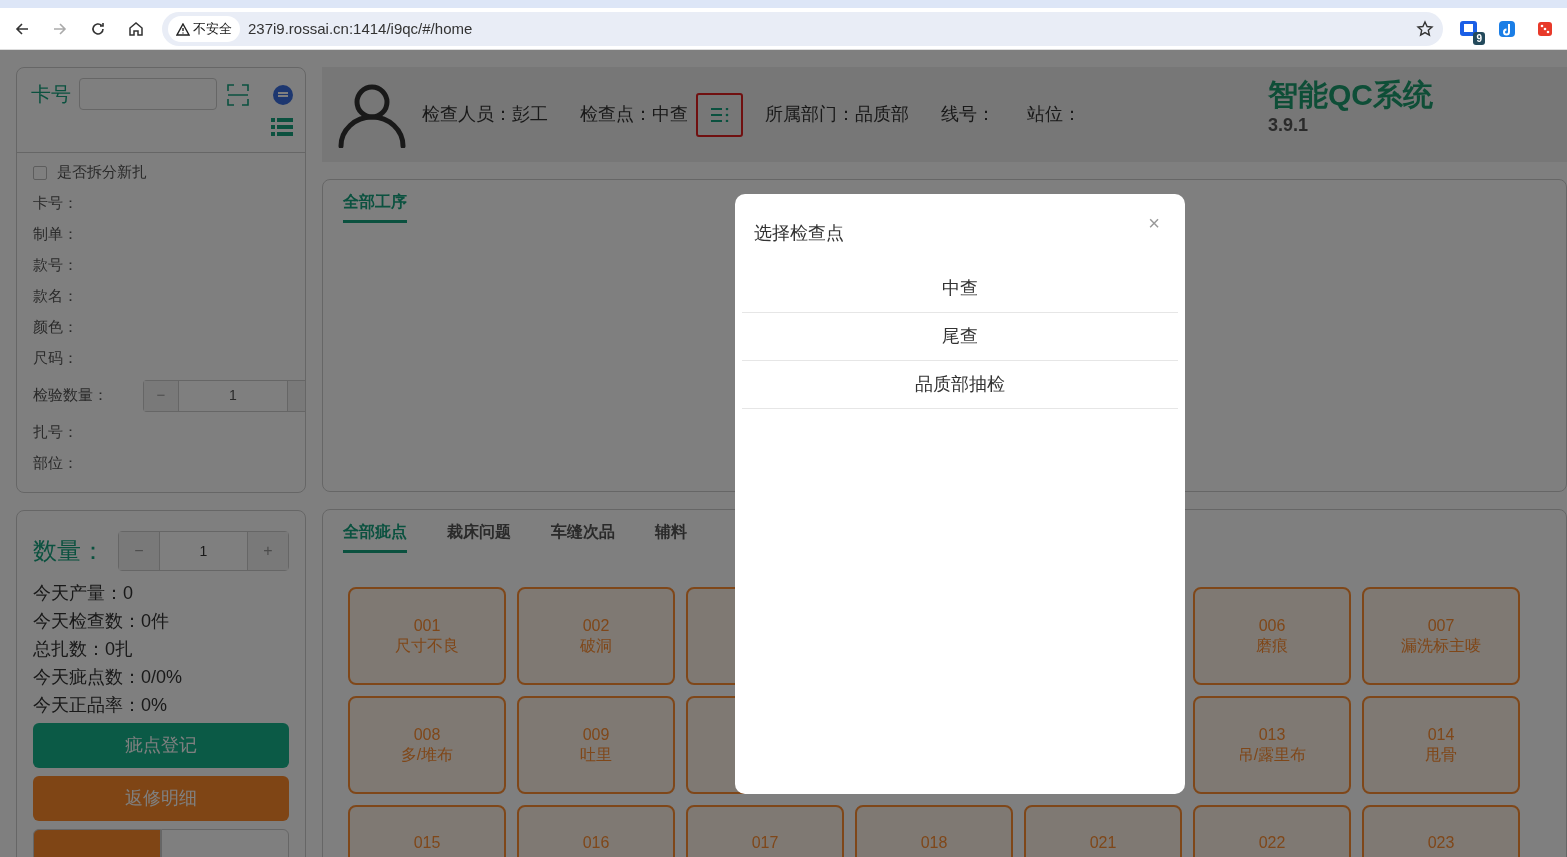 The height and width of the screenshot is (857, 1567). What do you see at coordinates (40, 172) in the screenshot?
I see `checkbox` at bounding box center [40, 172].